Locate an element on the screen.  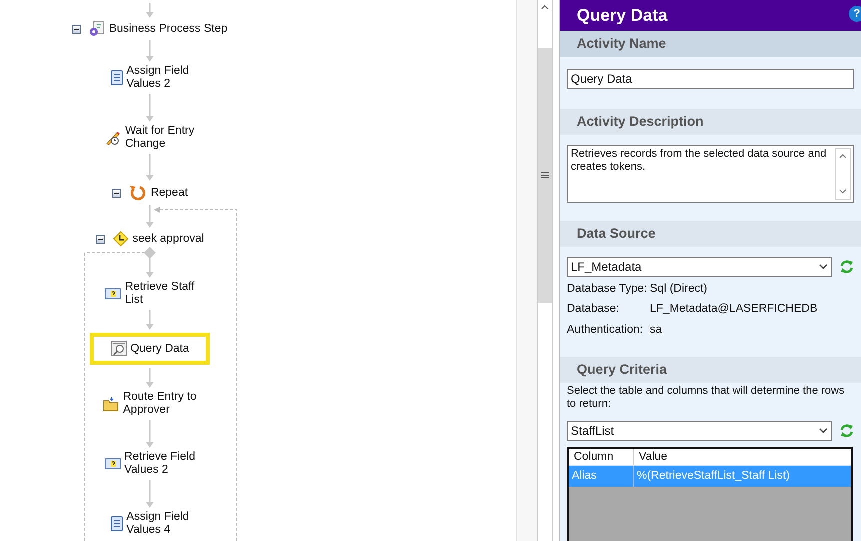
activity-node: Wait for Entry Change is located at coordinates (150, 138).